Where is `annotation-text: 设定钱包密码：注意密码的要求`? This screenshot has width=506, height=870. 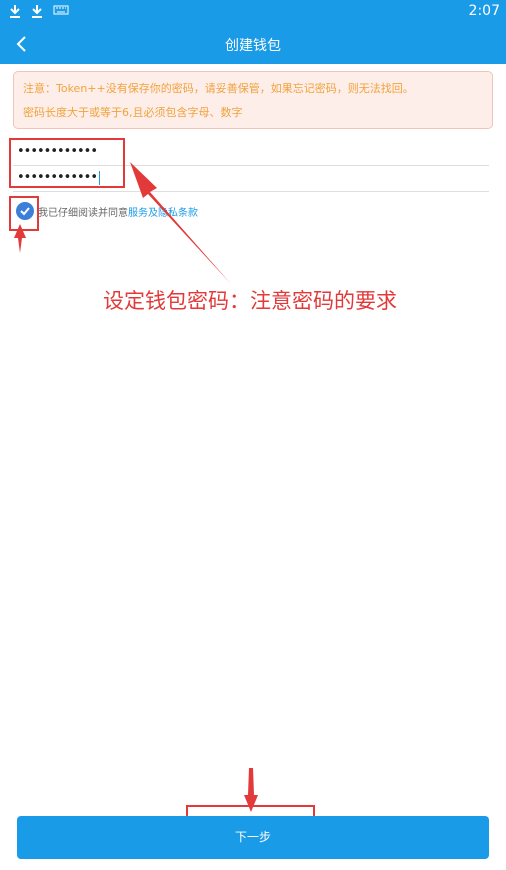
annotation-text: 设定钱包密码：注意密码的要求 is located at coordinates (250, 301).